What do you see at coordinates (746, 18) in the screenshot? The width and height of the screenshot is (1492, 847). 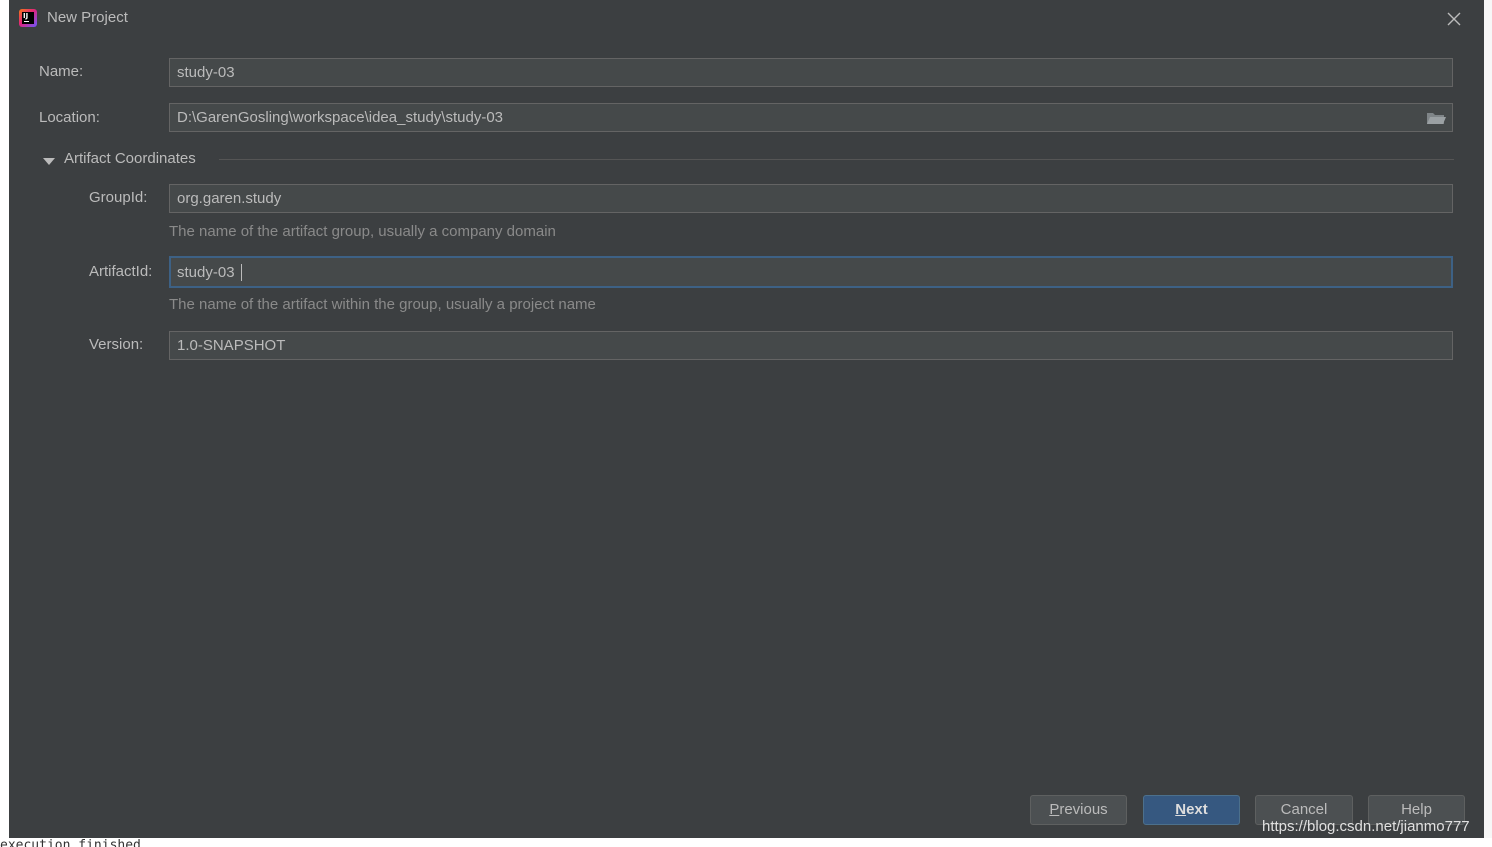 I see `title-bar: IJ New Project` at bounding box center [746, 18].